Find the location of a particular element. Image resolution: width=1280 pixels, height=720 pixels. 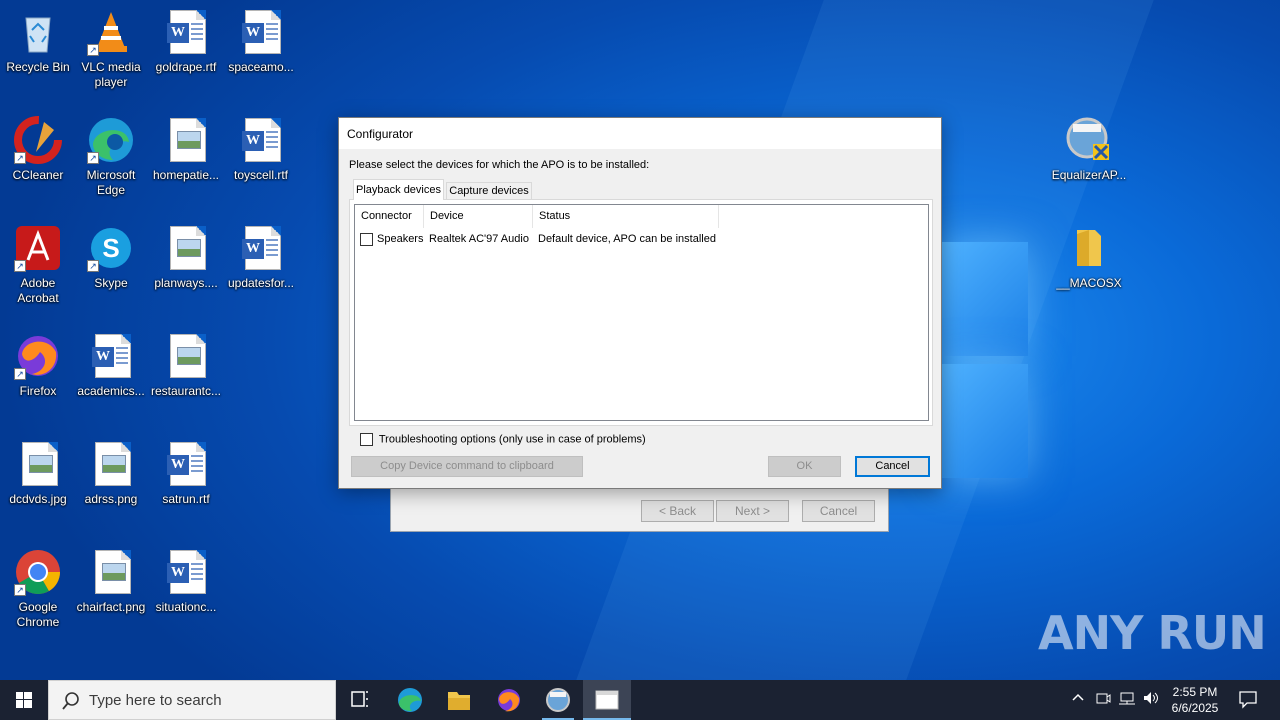

desktop-icon-acrobat: ↗ Adobe Acrobat is located at coordinates (38, 265).